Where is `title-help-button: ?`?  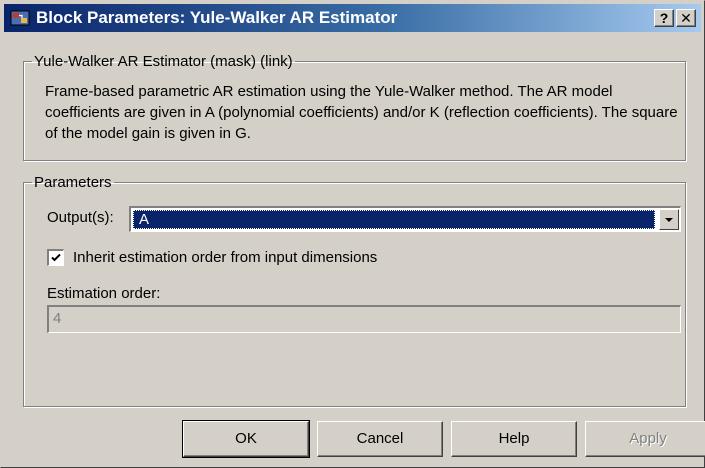 title-help-button: ? is located at coordinates (664, 18).